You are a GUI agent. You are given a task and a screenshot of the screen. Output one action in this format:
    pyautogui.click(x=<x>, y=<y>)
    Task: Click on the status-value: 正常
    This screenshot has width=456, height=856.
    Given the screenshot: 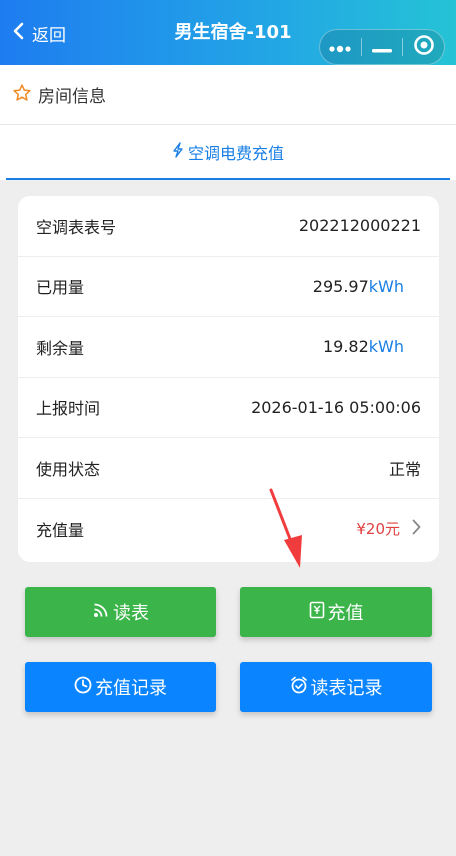 What is the action you would take?
    pyautogui.click(x=404, y=469)
    